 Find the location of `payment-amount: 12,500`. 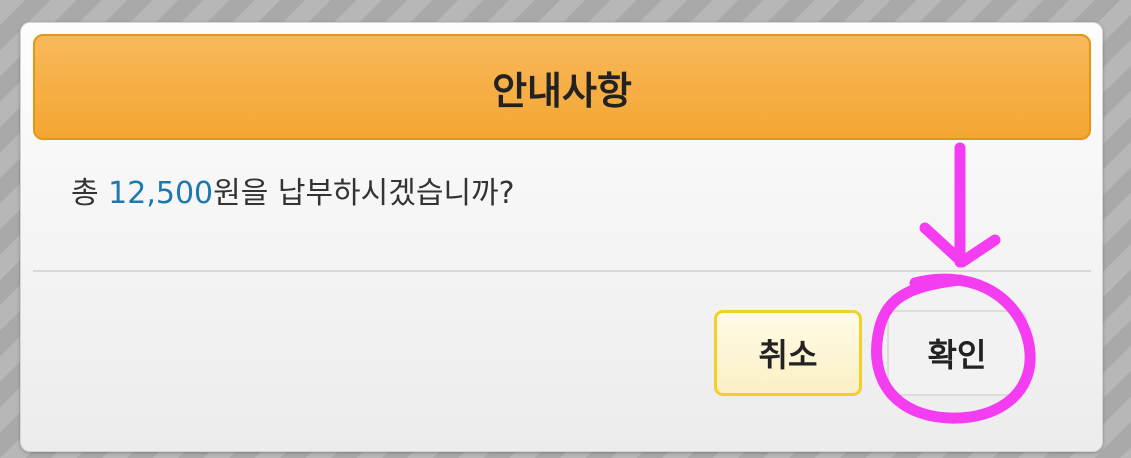

payment-amount: 12,500 is located at coordinates (161, 193).